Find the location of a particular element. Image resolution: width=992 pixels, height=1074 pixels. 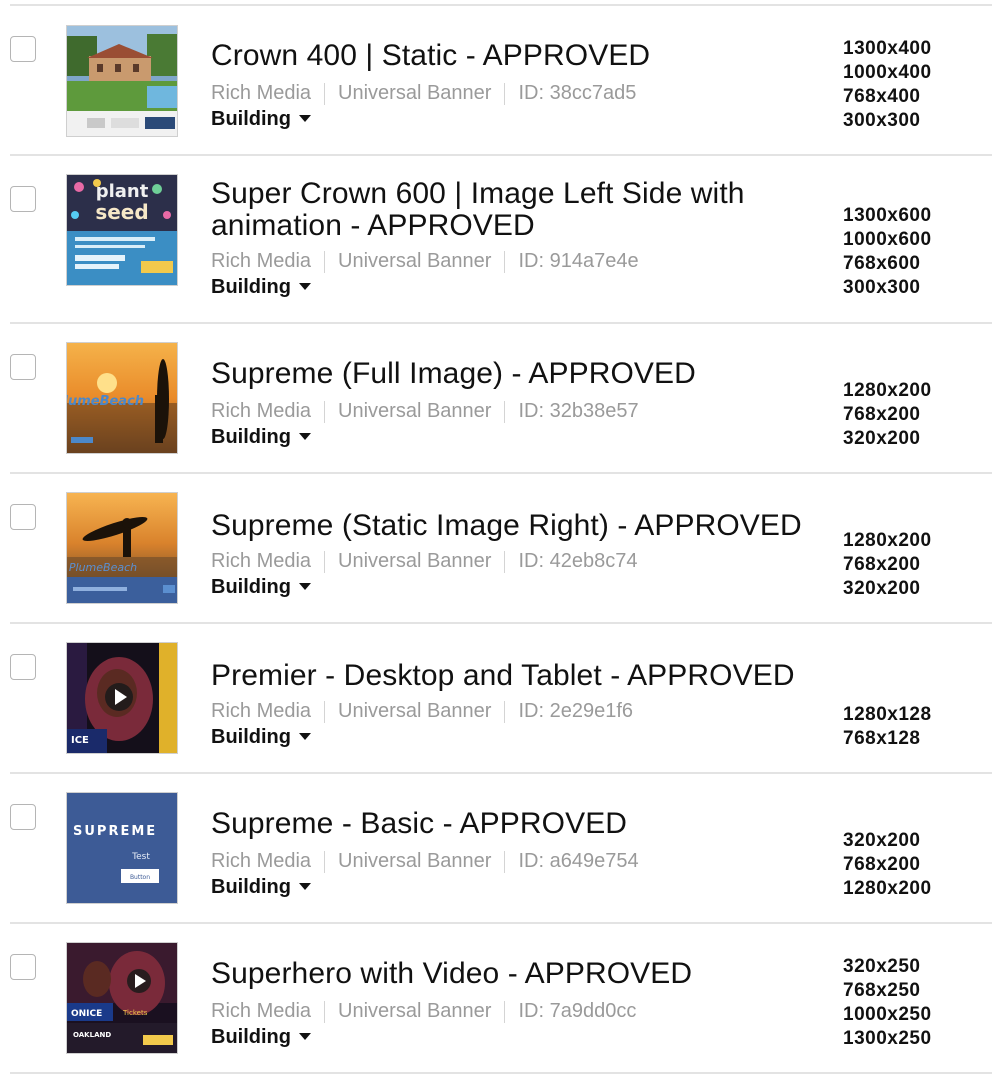

creative-id: ID: 38cc7ad5 is located at coordinates (577, 93).